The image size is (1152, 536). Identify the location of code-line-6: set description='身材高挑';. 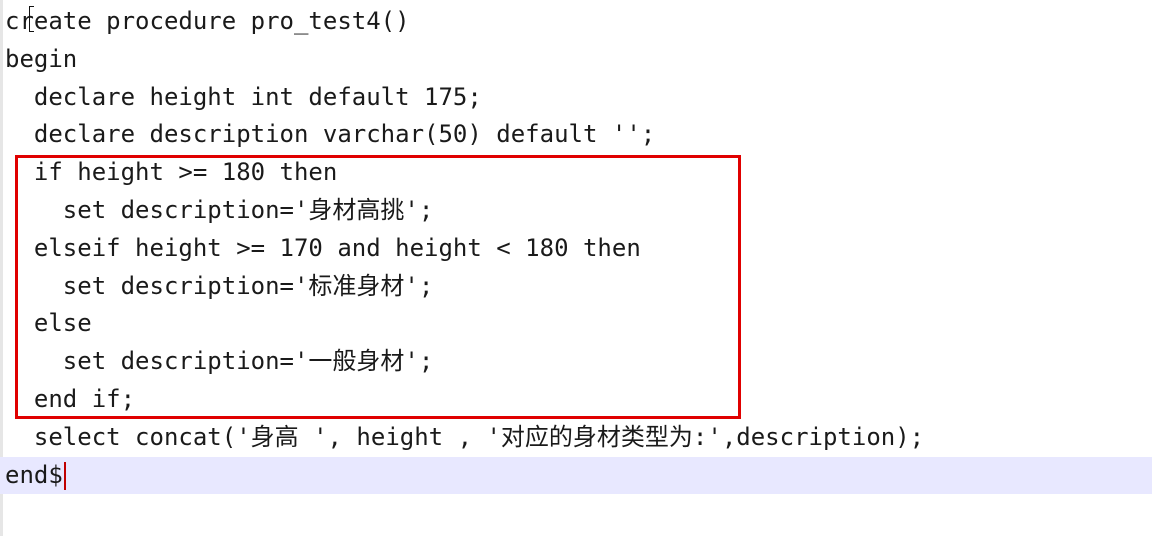
(578, 211).